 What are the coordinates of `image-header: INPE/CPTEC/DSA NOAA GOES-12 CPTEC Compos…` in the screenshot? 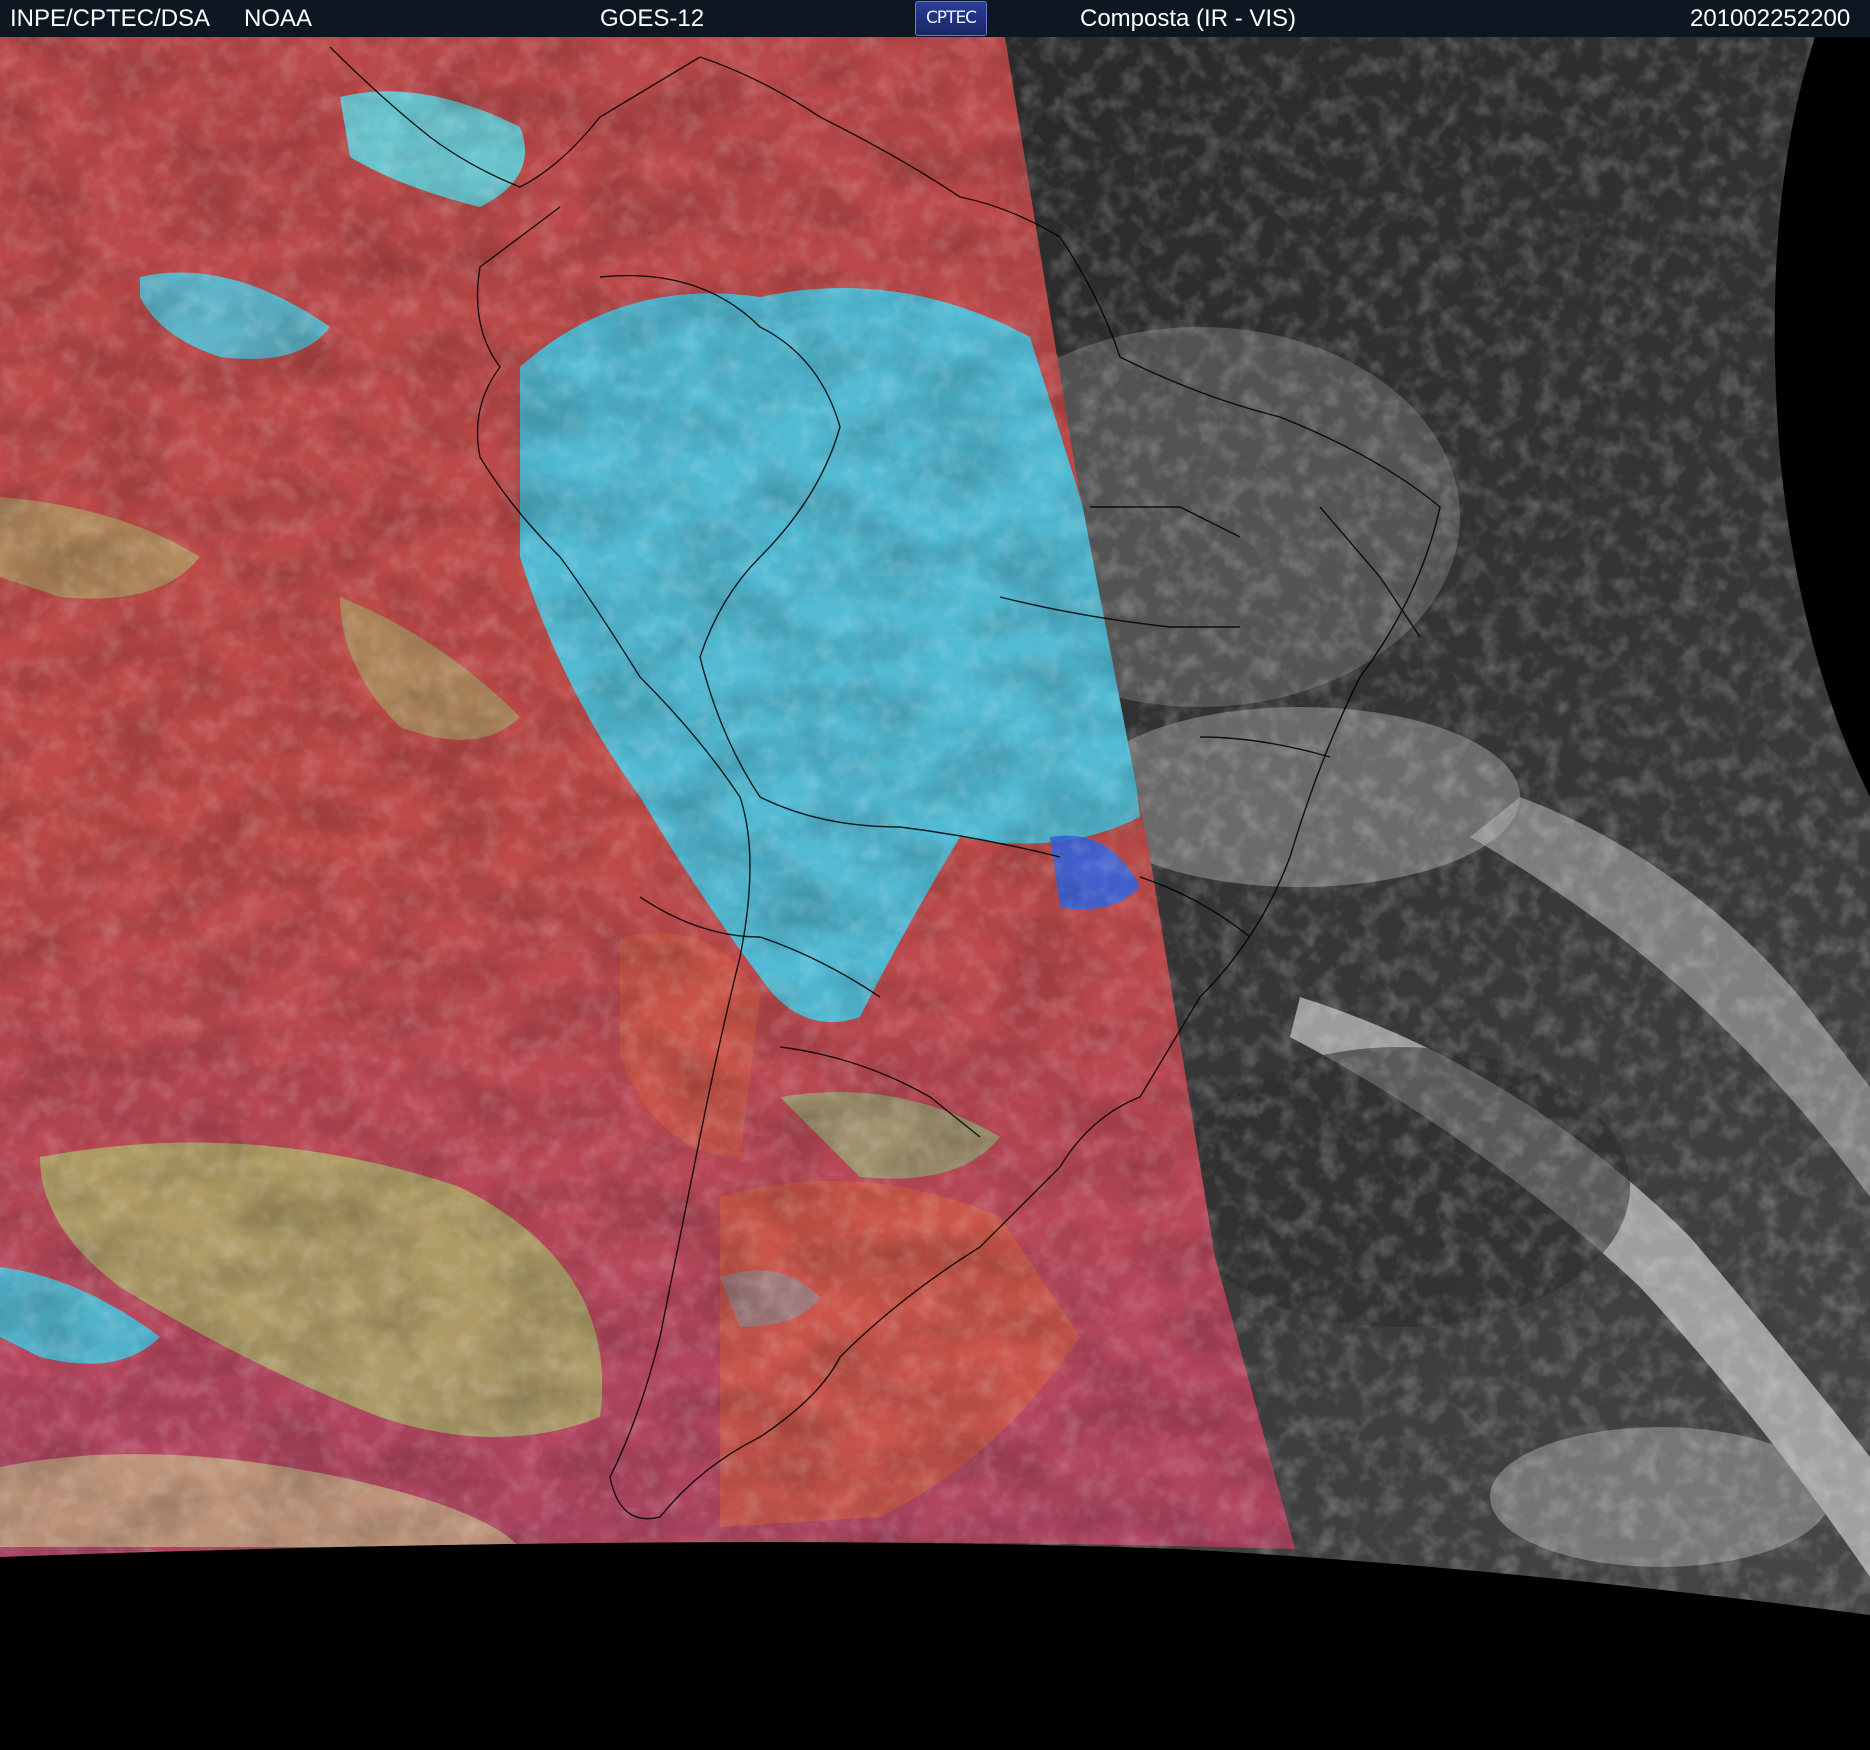 It's located at (935, 18).